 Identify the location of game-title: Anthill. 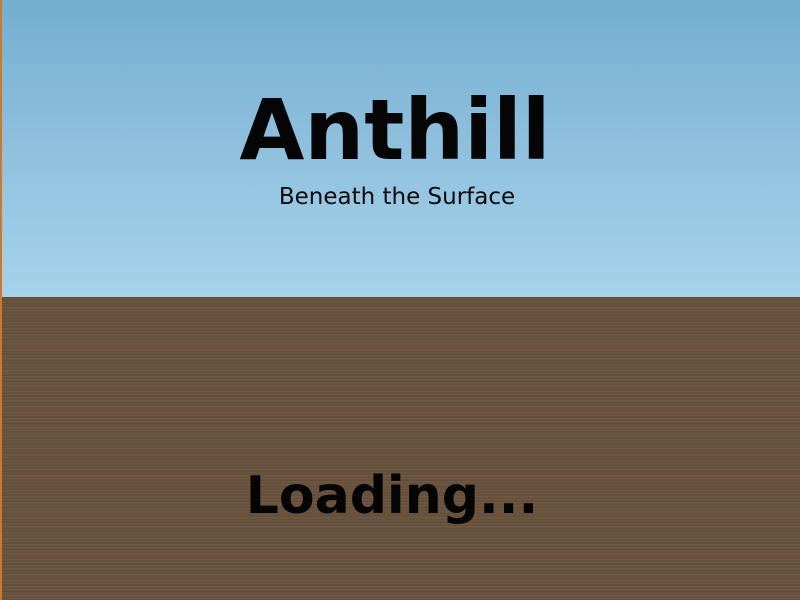
(395, 130).